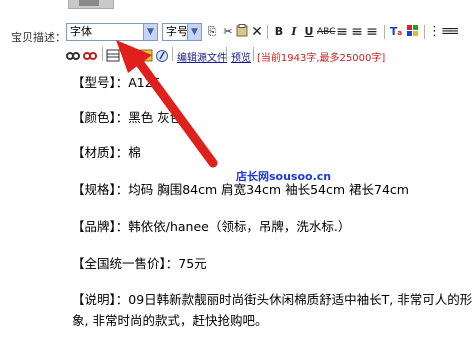  What do you see at coordinates (212, 32) in the screenshot?
I see `copy-icon: ⎘` at bounding box center [212, 32].